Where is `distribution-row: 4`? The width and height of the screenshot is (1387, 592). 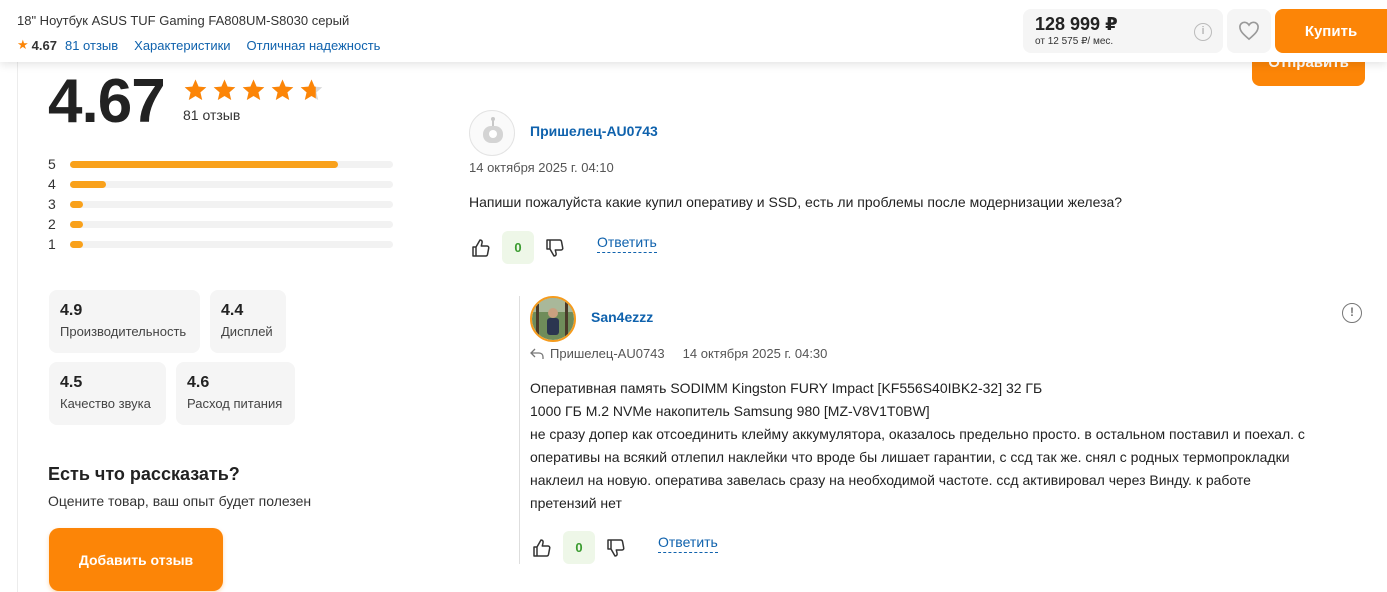
distribution-row: 4 is located at coordinates (220, 184).